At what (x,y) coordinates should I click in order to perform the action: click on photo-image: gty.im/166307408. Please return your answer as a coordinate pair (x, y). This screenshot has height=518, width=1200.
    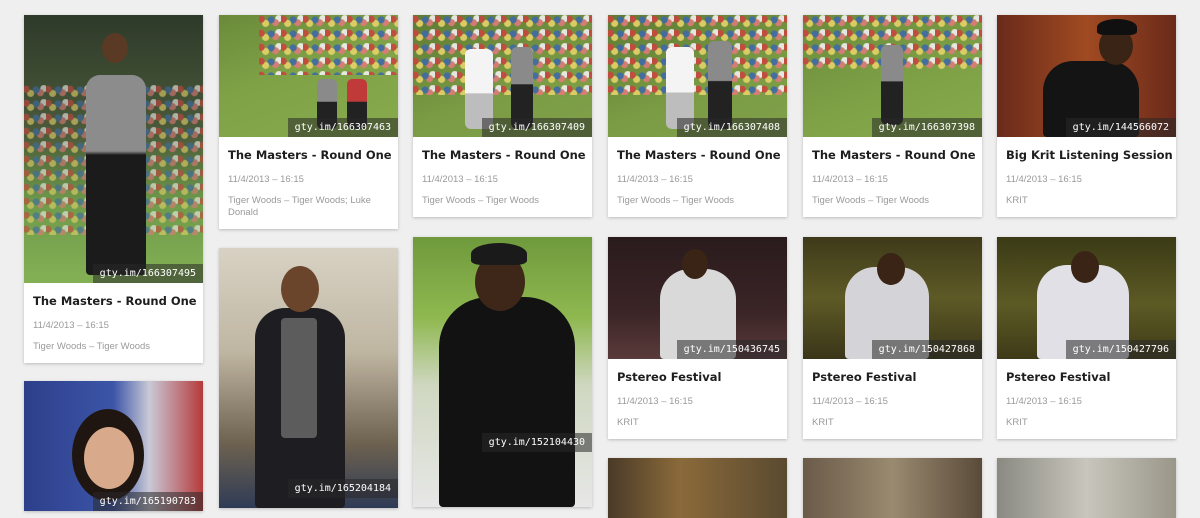
    Looking at the image, I should click on (697, 76).